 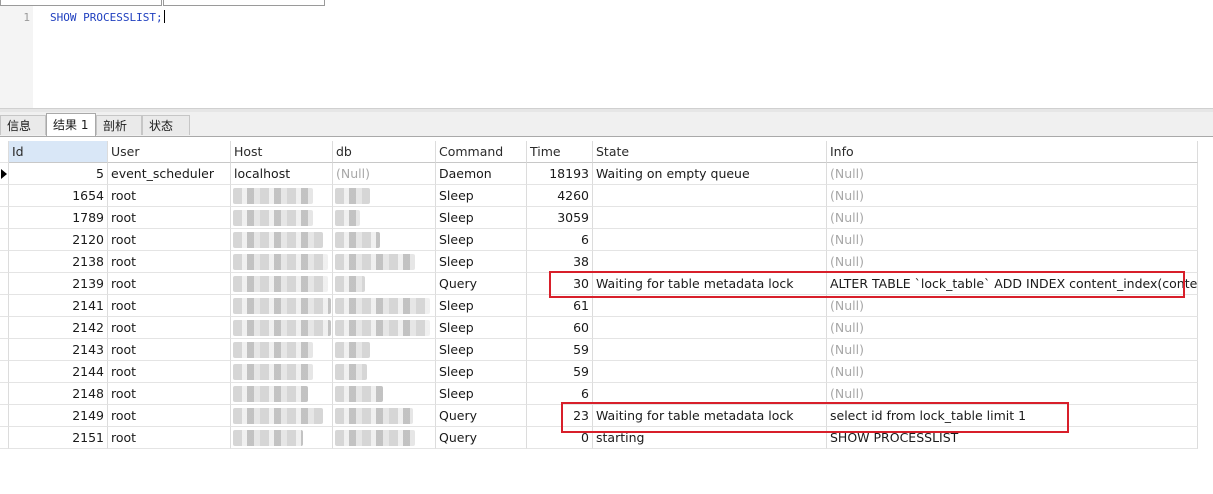 What do you see at coordinates (560, 152) in the screenshot?
I see `column-header-time: Time` at bounding box center [560, 152].